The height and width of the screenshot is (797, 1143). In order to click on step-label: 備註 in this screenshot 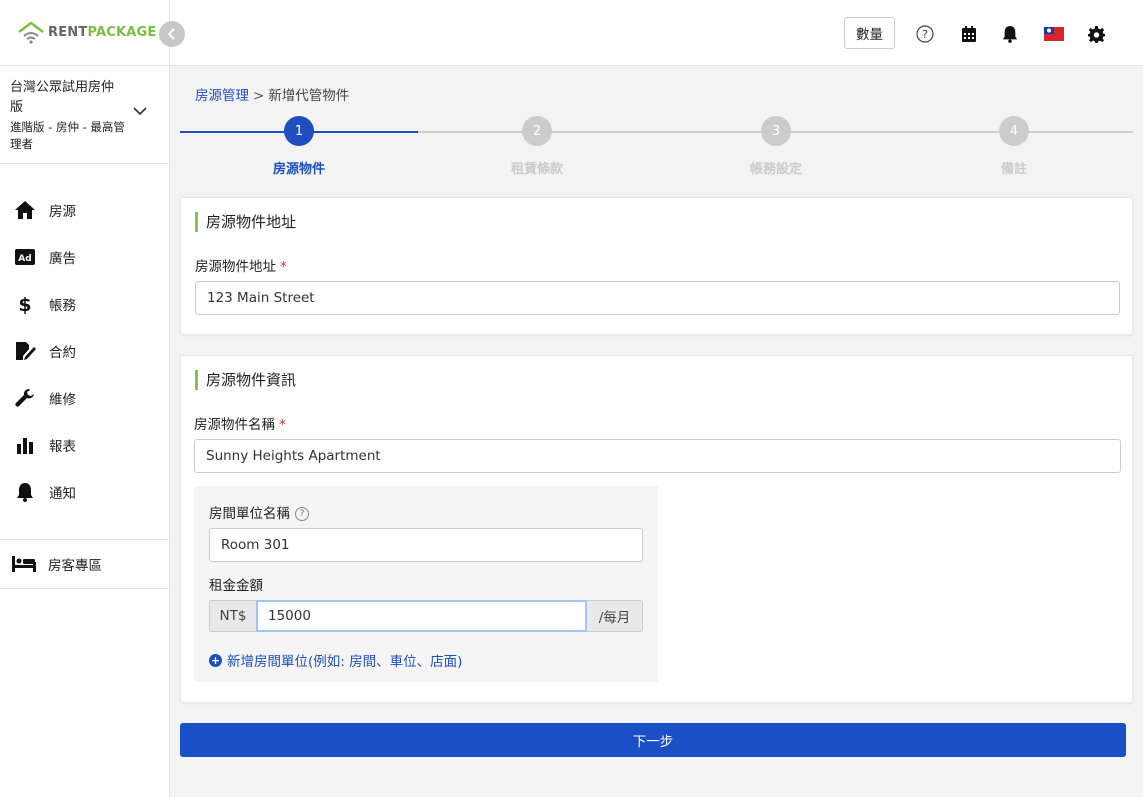, I will do `click(1013, 169)`.